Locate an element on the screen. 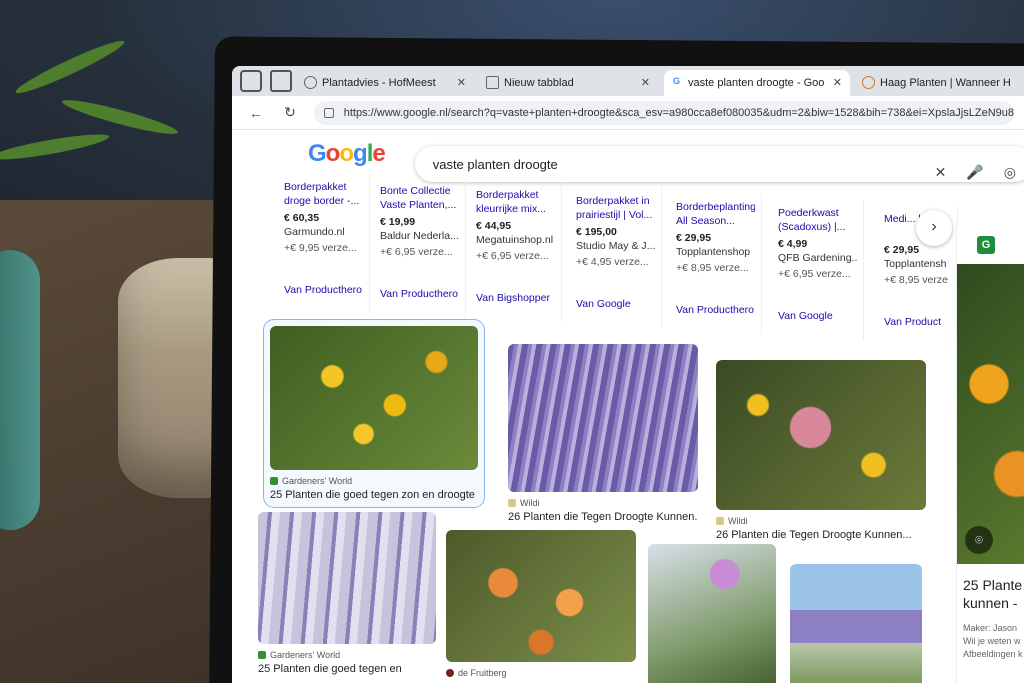 The width and height of the screenshot is (1024, 683). tab-haag-planten: Haag Planten | Wanneer H is located at coordinates (936, 83).